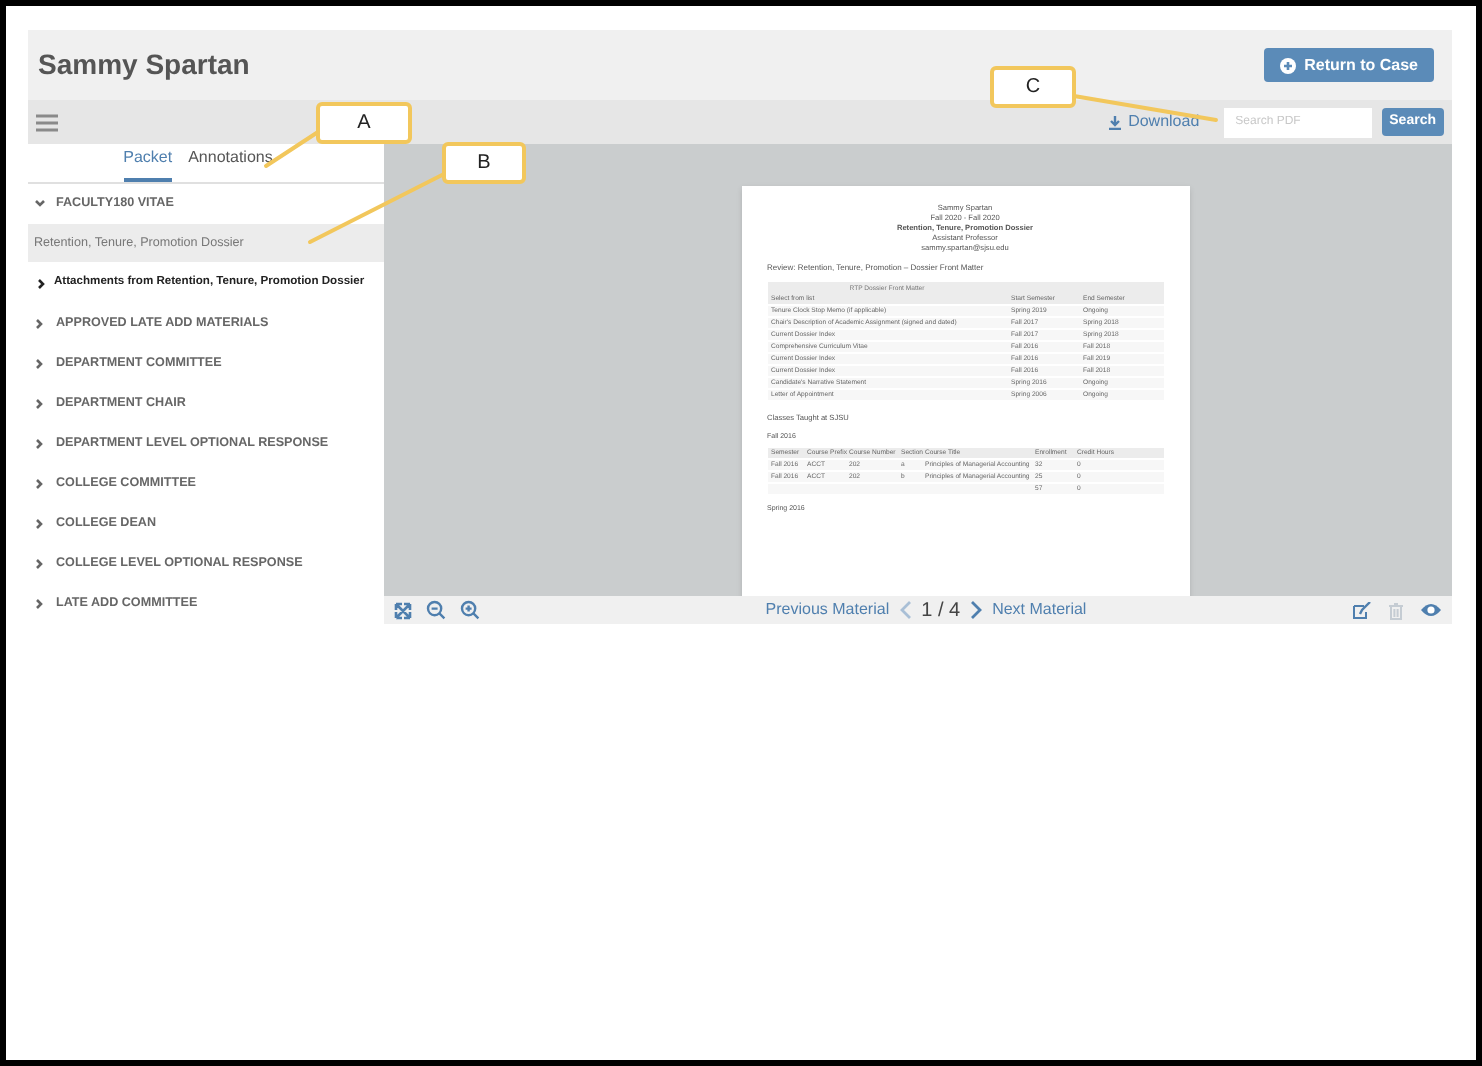 This screenshot has height=1066, width=1482. I want to click on tab: Packet, so click(148, 164).